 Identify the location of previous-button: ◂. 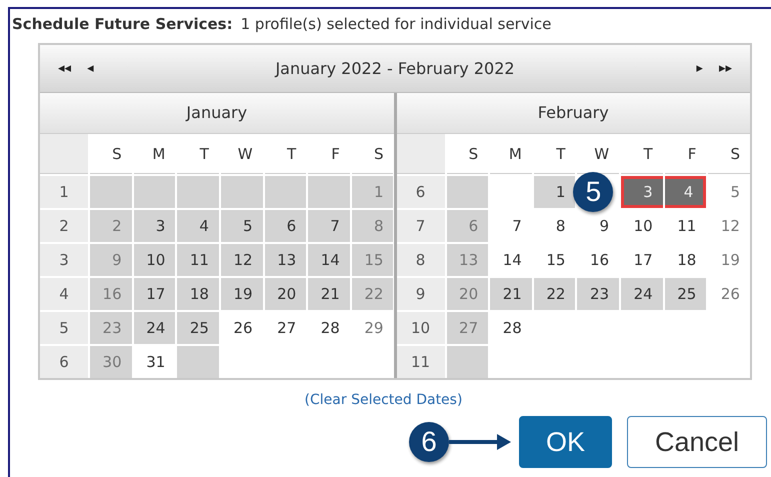
(90, 68).